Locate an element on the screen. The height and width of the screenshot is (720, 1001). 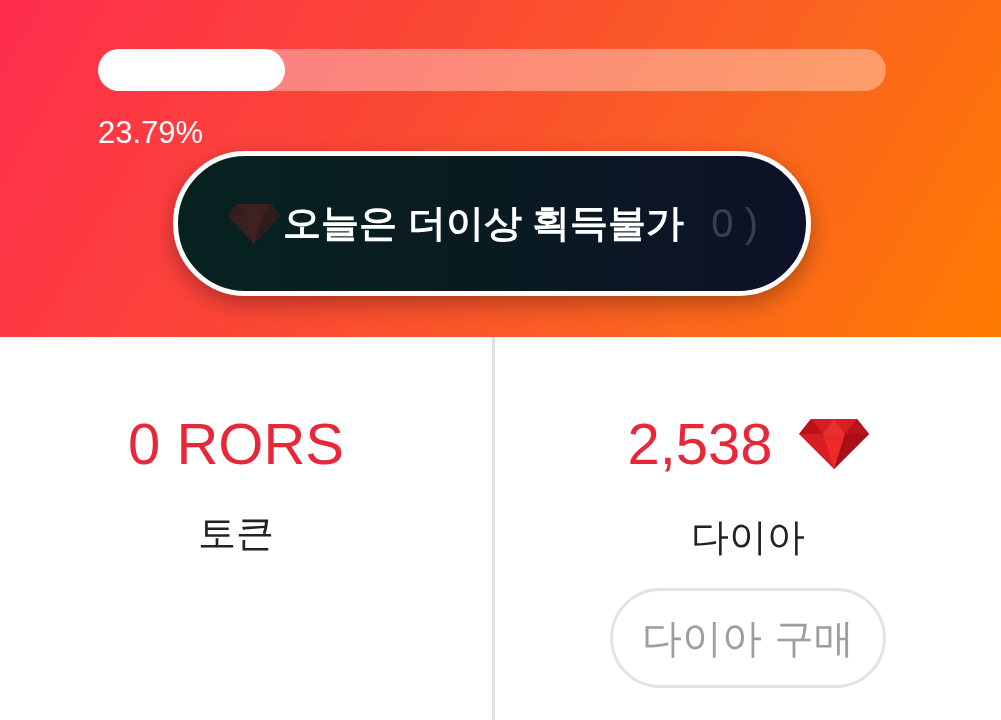
buy-diamond-button: 다이아 구매 is located at coordinates (748, 638).